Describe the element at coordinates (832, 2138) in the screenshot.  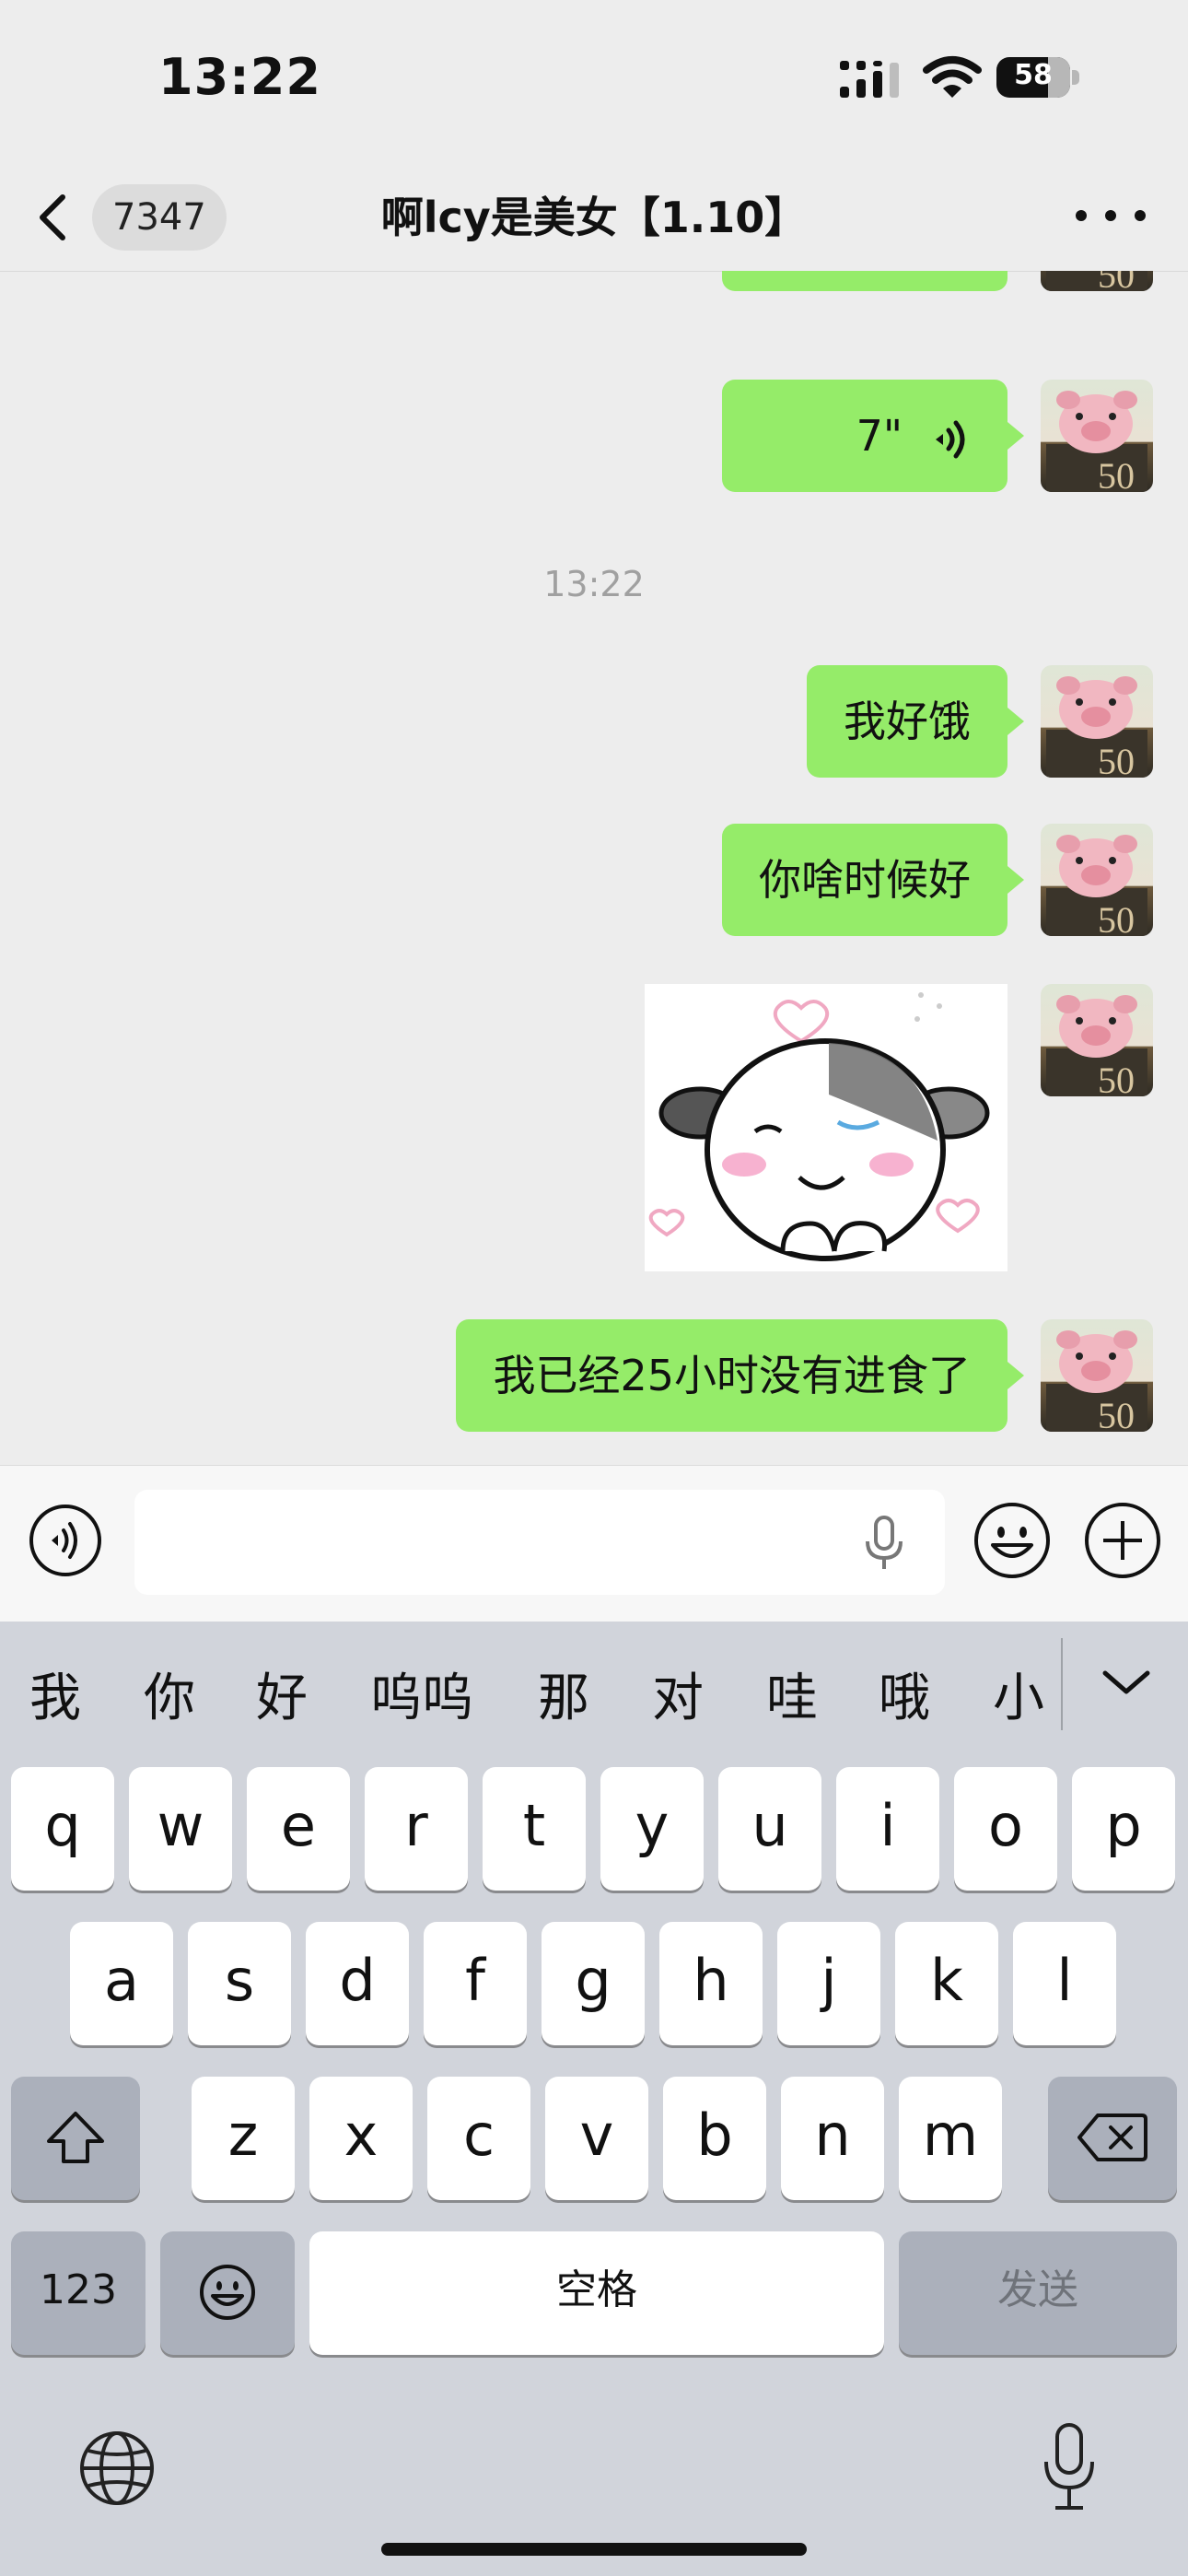
I see `key-n: n` at that location.